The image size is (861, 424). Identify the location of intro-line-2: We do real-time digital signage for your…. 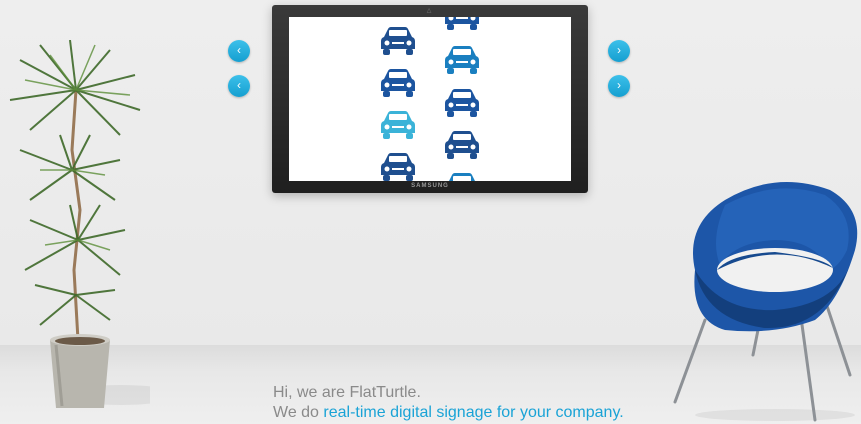
(448, 413).